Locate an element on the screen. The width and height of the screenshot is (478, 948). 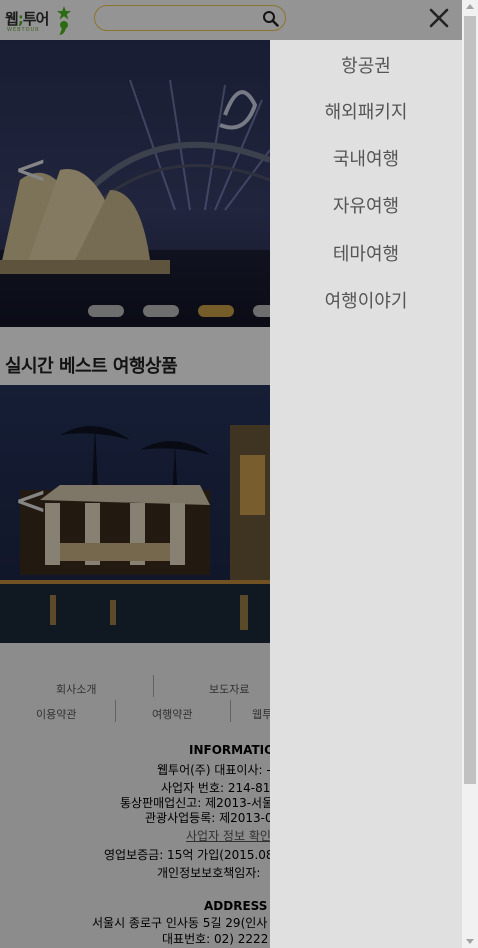
menu-item-overseas-package: 해외패키지 is located at coordinates (366, 111).